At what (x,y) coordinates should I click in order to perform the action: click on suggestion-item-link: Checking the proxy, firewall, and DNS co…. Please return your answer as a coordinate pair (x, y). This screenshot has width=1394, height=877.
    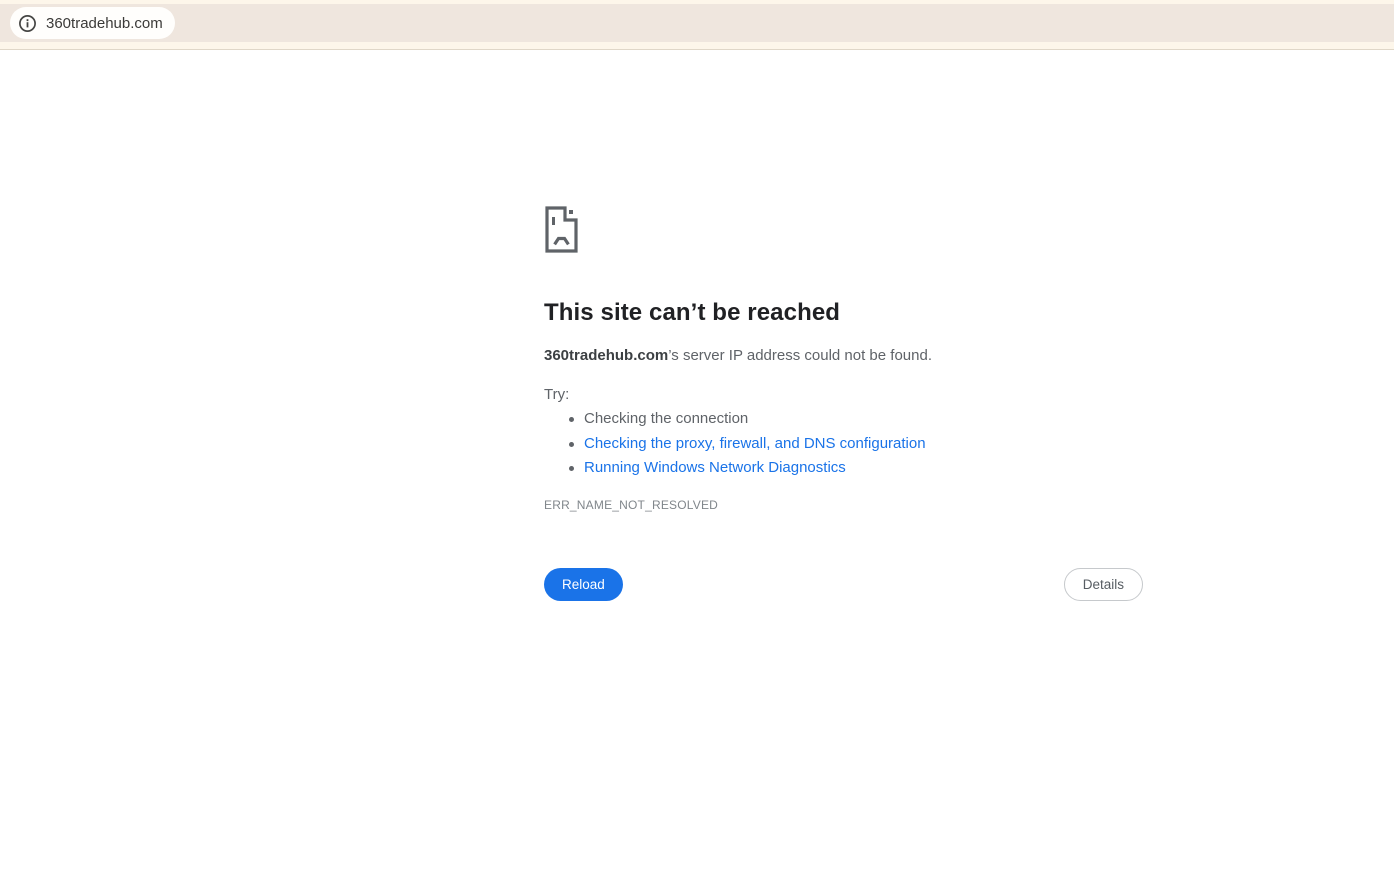
    Looking at the image, I should click on (735, 444).